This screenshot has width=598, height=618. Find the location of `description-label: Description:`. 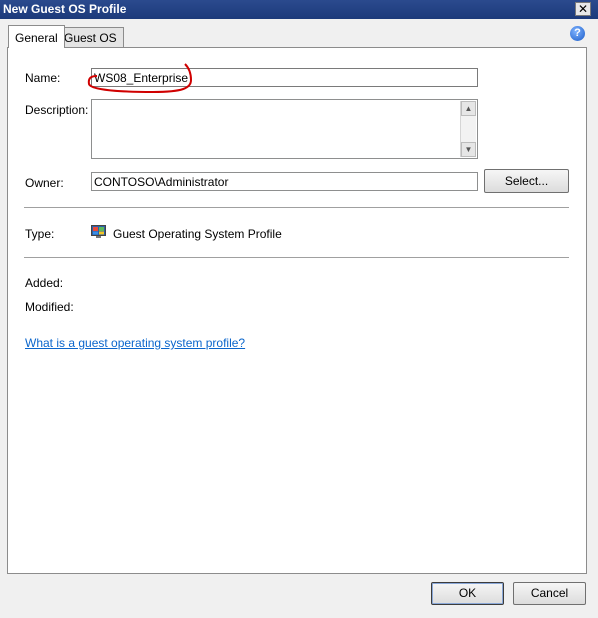

description-label: Description: is located at coordinates (57, 110).